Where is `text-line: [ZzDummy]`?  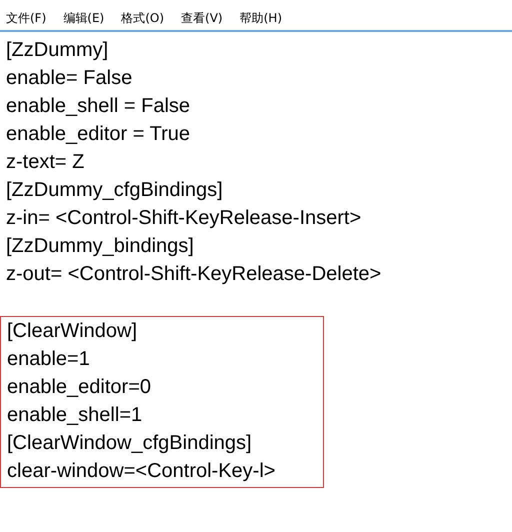 text-line: [ZzDummy] is located at coordinates (58, 50).